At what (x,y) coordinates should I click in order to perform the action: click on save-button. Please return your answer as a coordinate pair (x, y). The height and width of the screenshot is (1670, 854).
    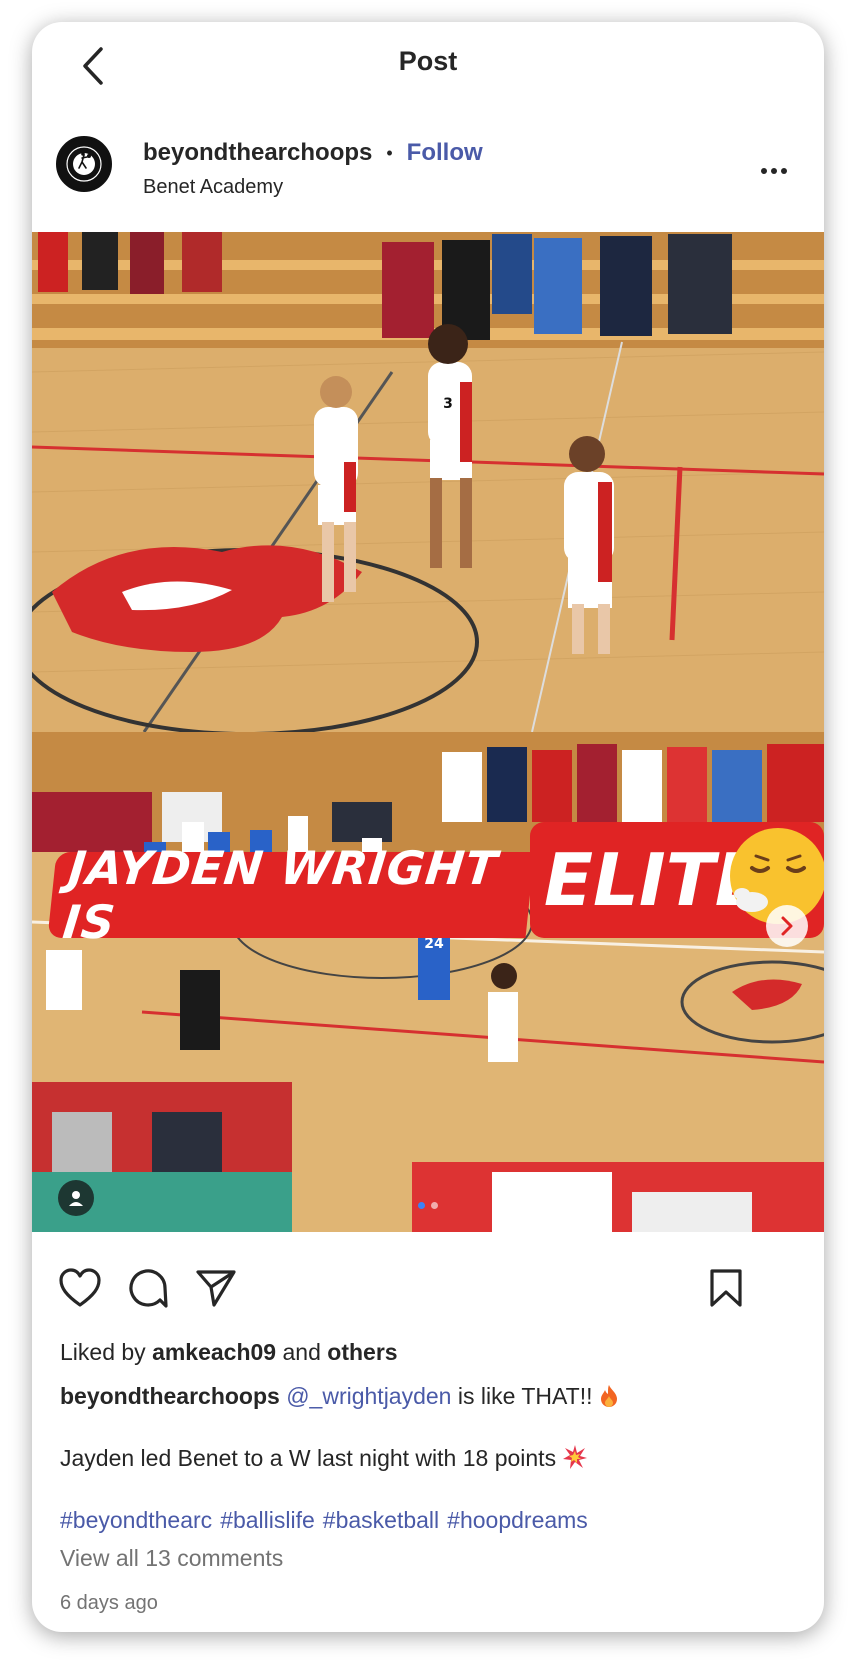
    Looking at the image, I should click on (726, 1288).